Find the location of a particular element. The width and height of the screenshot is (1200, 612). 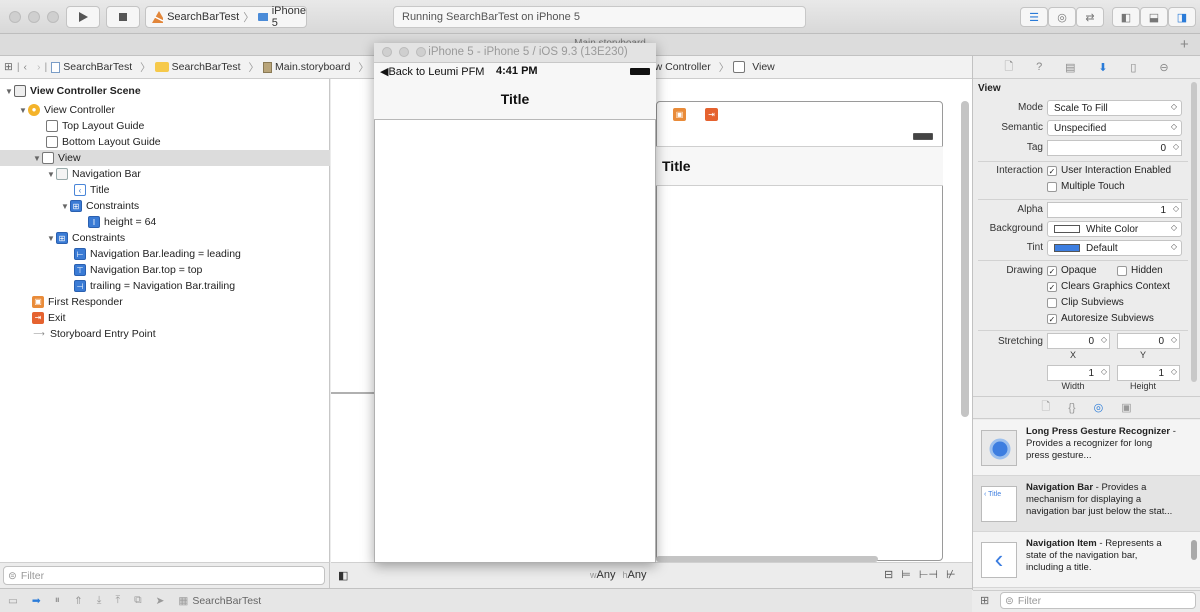

zoom-window-button is located at coordinates (53, 17).